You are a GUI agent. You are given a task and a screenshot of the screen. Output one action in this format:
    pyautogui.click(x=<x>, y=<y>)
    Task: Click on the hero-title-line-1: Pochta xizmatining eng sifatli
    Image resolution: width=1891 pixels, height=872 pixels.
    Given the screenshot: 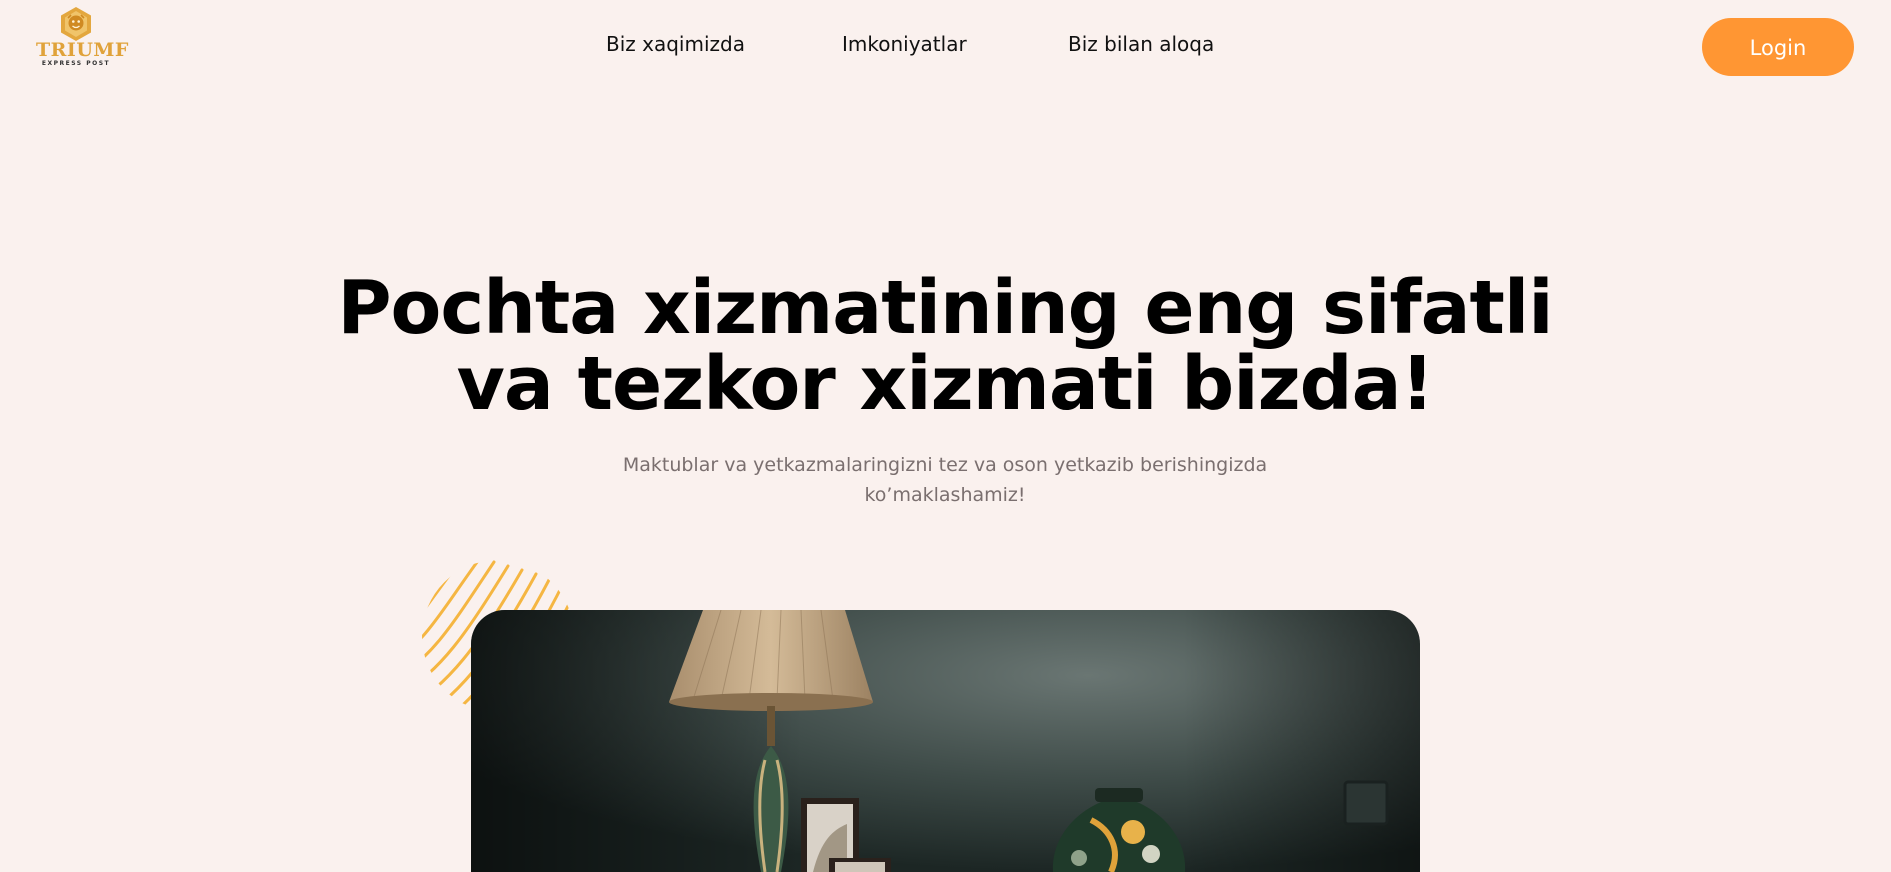 What is the action you would take?
    pyautogui.click(x=945, y=308)
    